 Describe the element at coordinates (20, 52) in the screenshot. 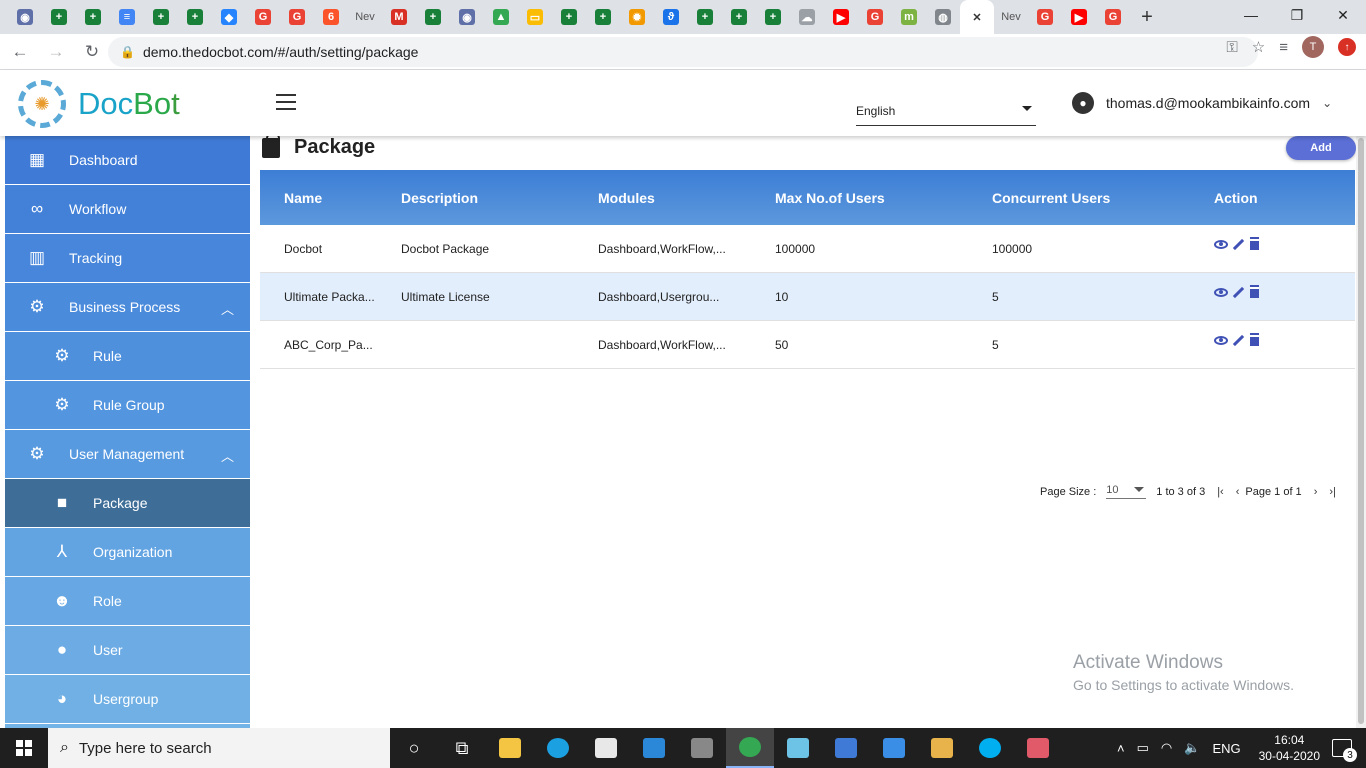

I see `back-arrow-icon: ←` at that location.